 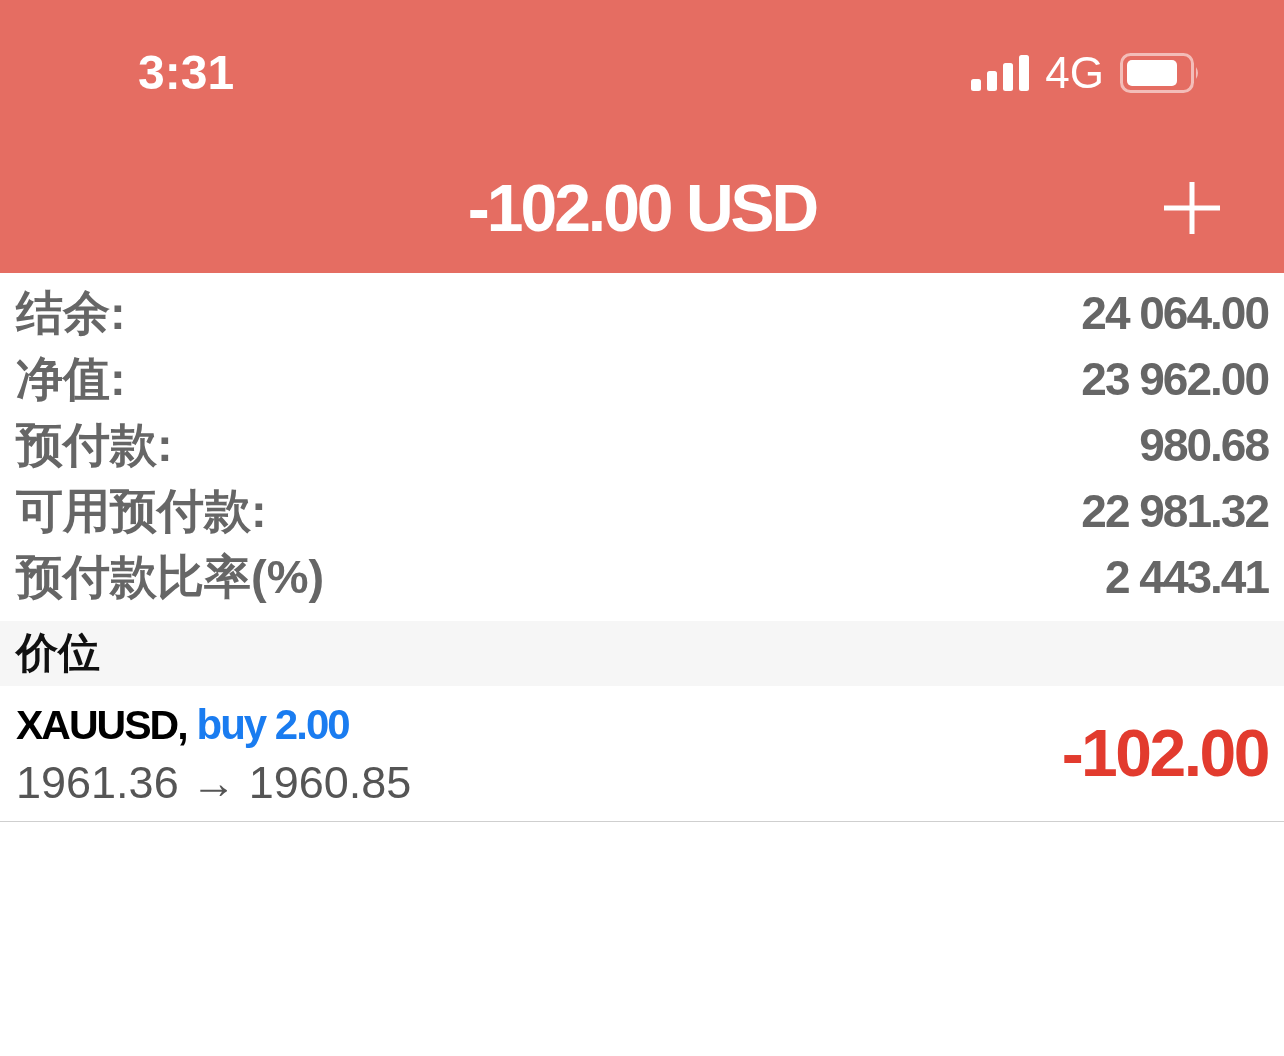 What do you see at coordinates (1074, 72) in the screenshot?
I see `network-label: 4G` at bounding box center [1074, 72].